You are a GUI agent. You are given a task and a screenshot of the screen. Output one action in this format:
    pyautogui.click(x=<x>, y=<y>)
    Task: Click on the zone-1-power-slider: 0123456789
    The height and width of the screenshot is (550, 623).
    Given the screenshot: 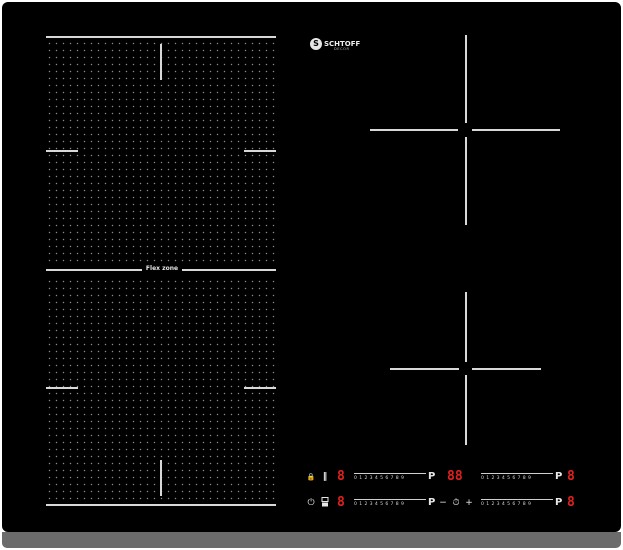 What is the action you would take?
    pyautogui.click(x=391, y=478)
    